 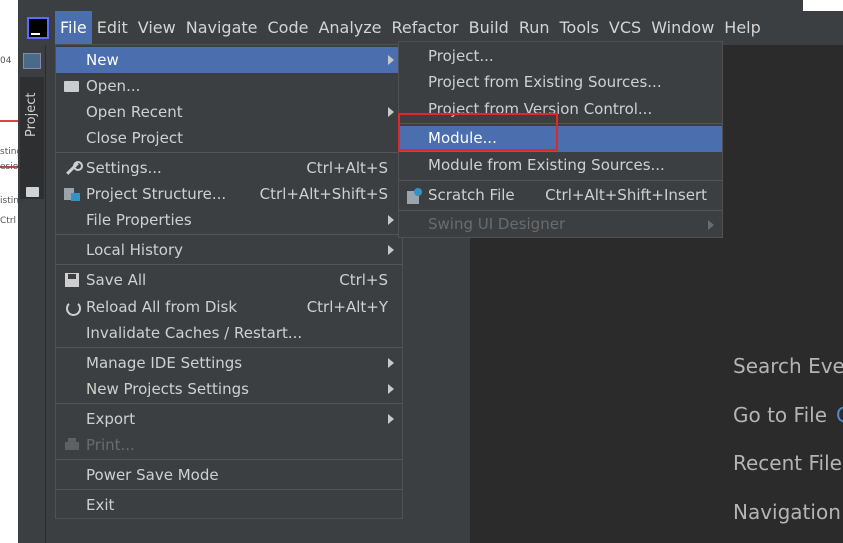 What do you see at coordinates (111, 419) in the screenshot?
I see `menu-item-label: Export` at bounding box center [111, 419].